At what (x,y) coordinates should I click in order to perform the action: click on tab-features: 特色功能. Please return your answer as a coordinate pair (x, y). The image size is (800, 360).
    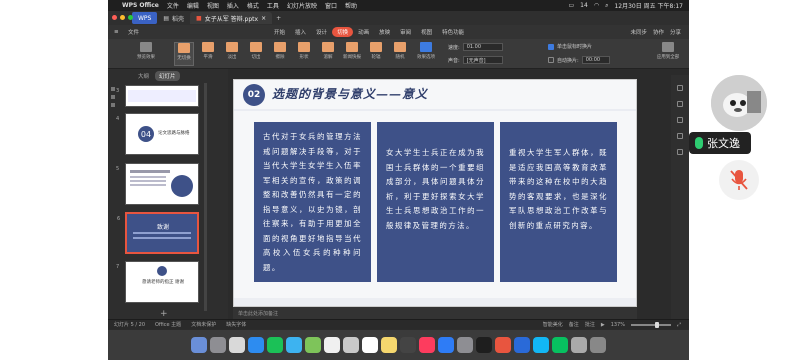
    Looking at the image, I should click on (453, 32).